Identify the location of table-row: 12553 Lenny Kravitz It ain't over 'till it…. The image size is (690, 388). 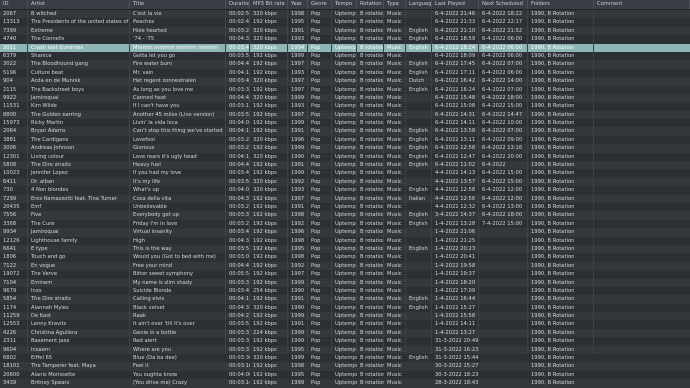
(345, 324).